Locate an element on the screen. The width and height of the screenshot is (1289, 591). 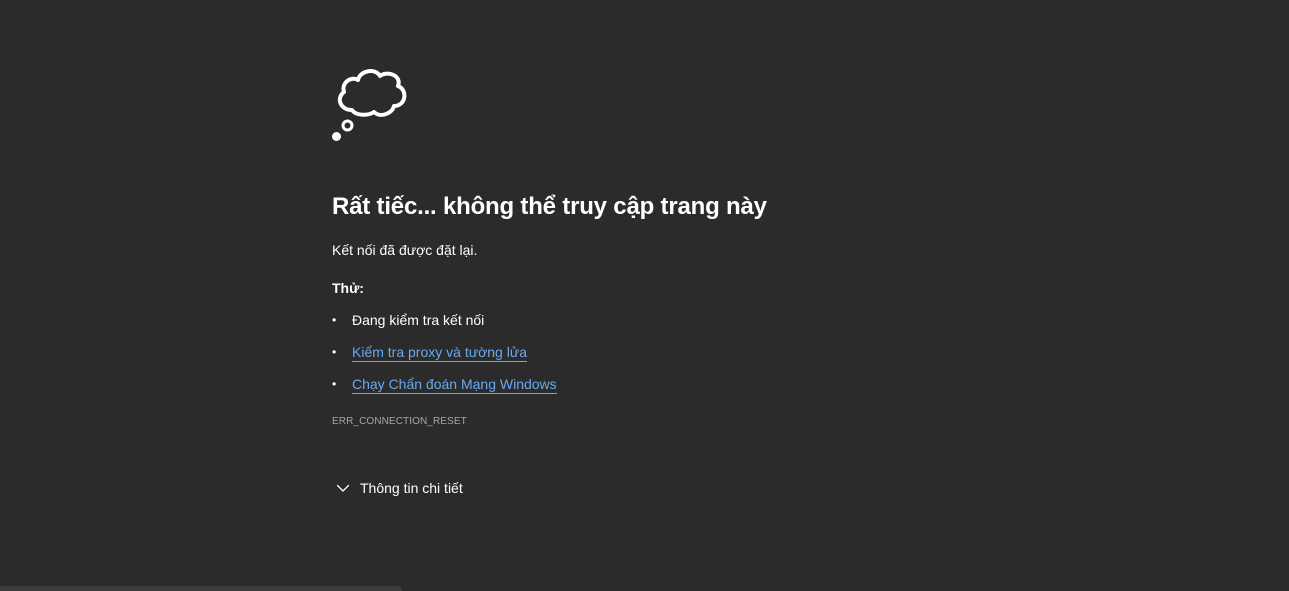
details-toggle-button: Thông tin chi tiết is located at coordinates (397, 488).